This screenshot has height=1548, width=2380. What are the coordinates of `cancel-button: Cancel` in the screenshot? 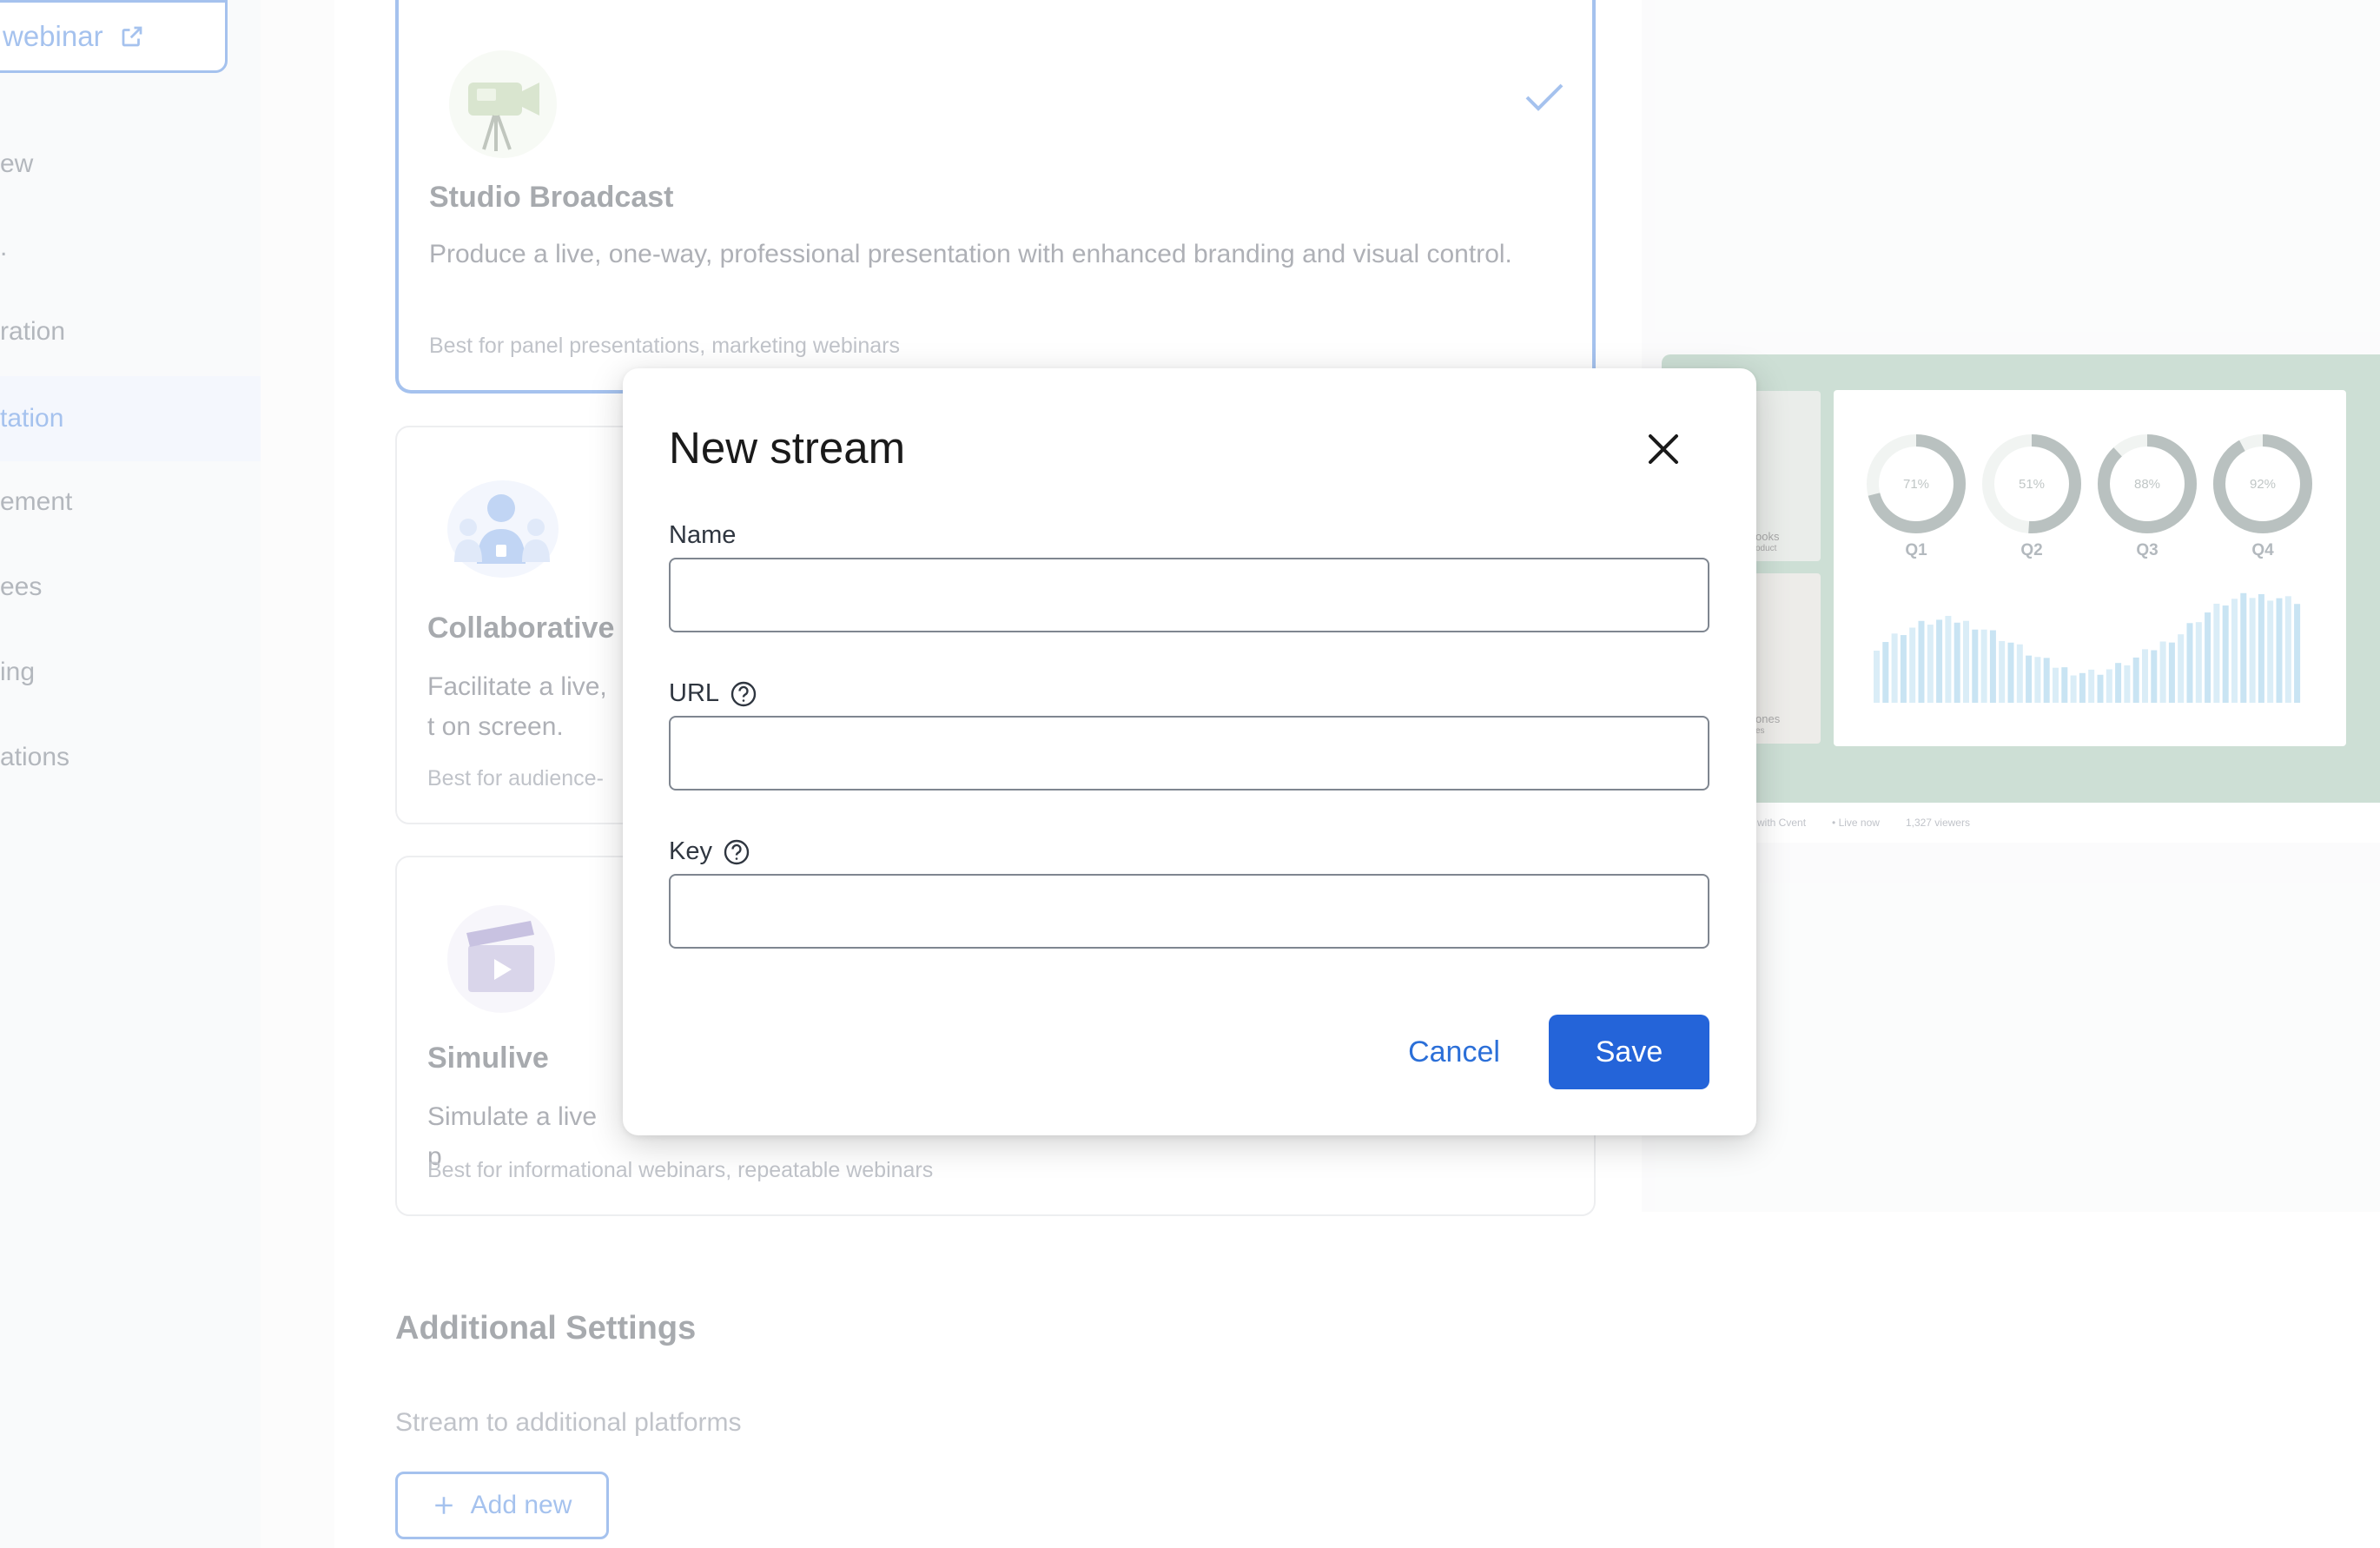 It's located at (1454, 1052).